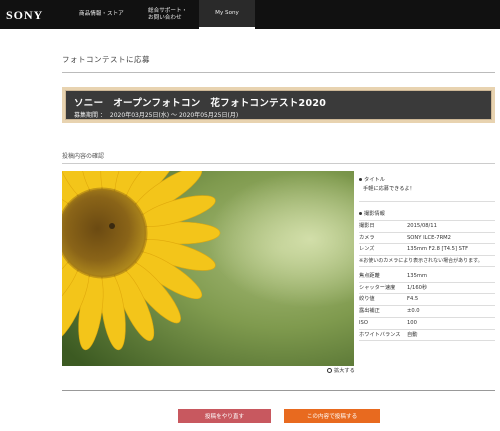  Describe the element at coordinates (427, 324) in the screenshot. I see `info-row-iso: ISO 100` at that location.